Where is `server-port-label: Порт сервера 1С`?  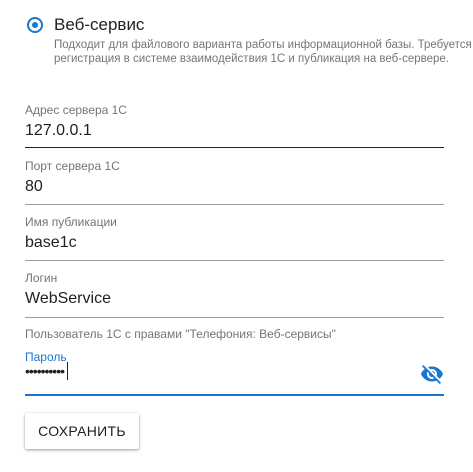 server-port-label: Порт сервера 1С is located at coordinates (72, 166).